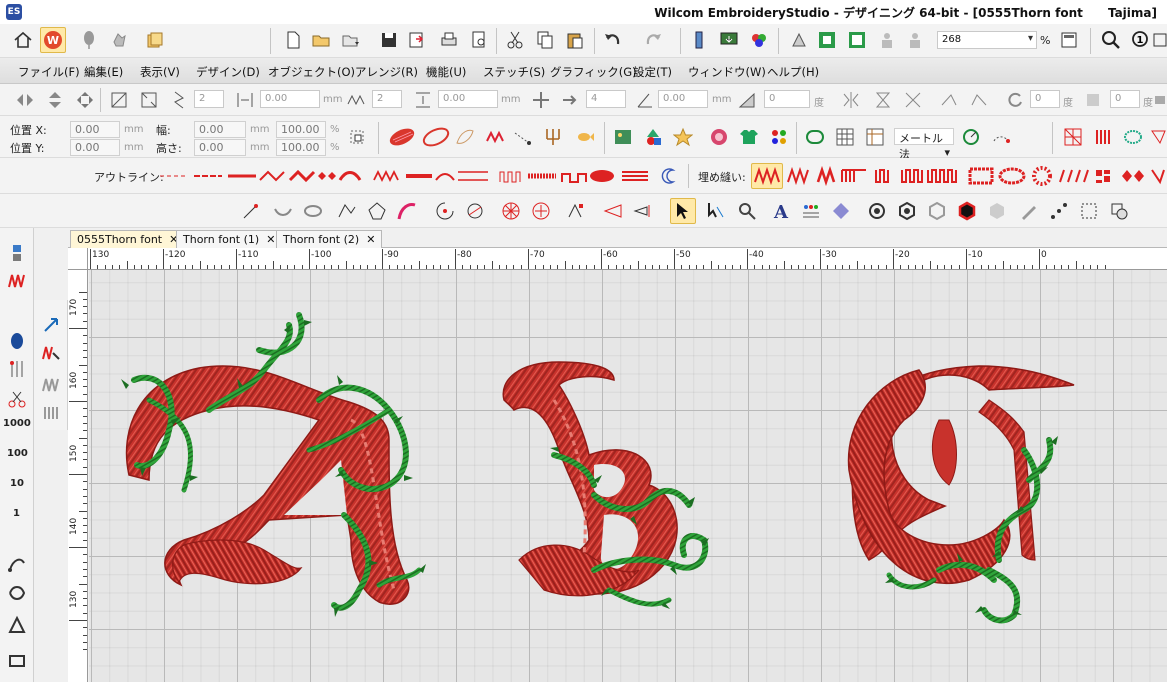  I want to click on close-icon: ✕, so click(370, 239).